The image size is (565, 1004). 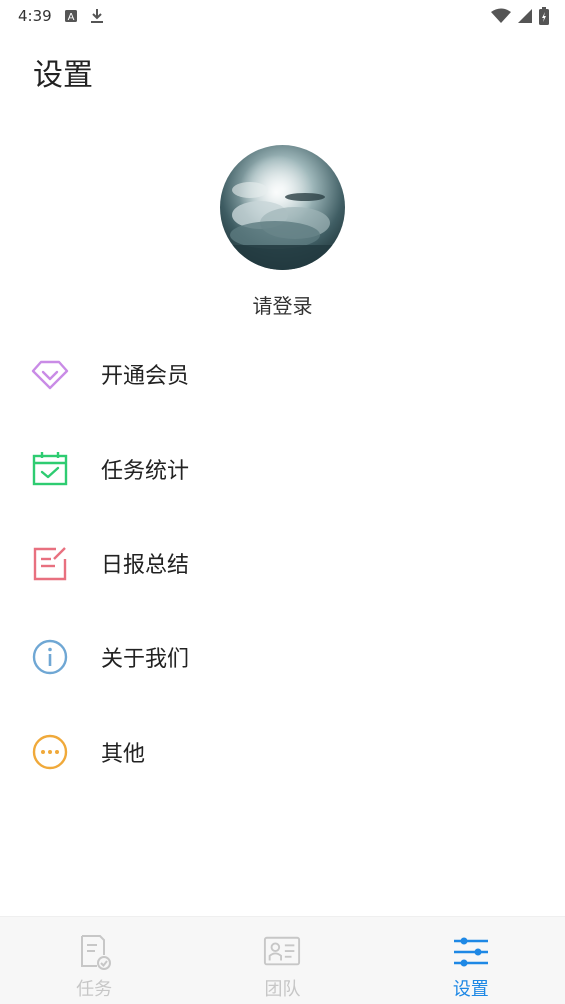 What do you see at coordinates (50, 469) in the screenshot?
I see `calendar-check-icon` at bounding box center [50, 469].